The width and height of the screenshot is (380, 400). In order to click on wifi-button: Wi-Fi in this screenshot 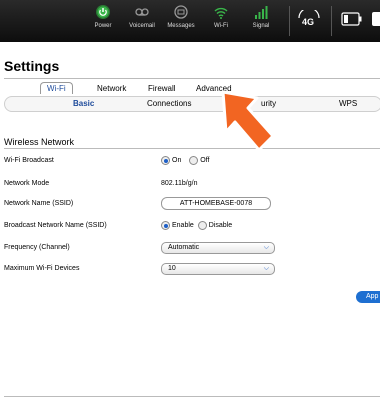, I will do `click(221, 16)`.